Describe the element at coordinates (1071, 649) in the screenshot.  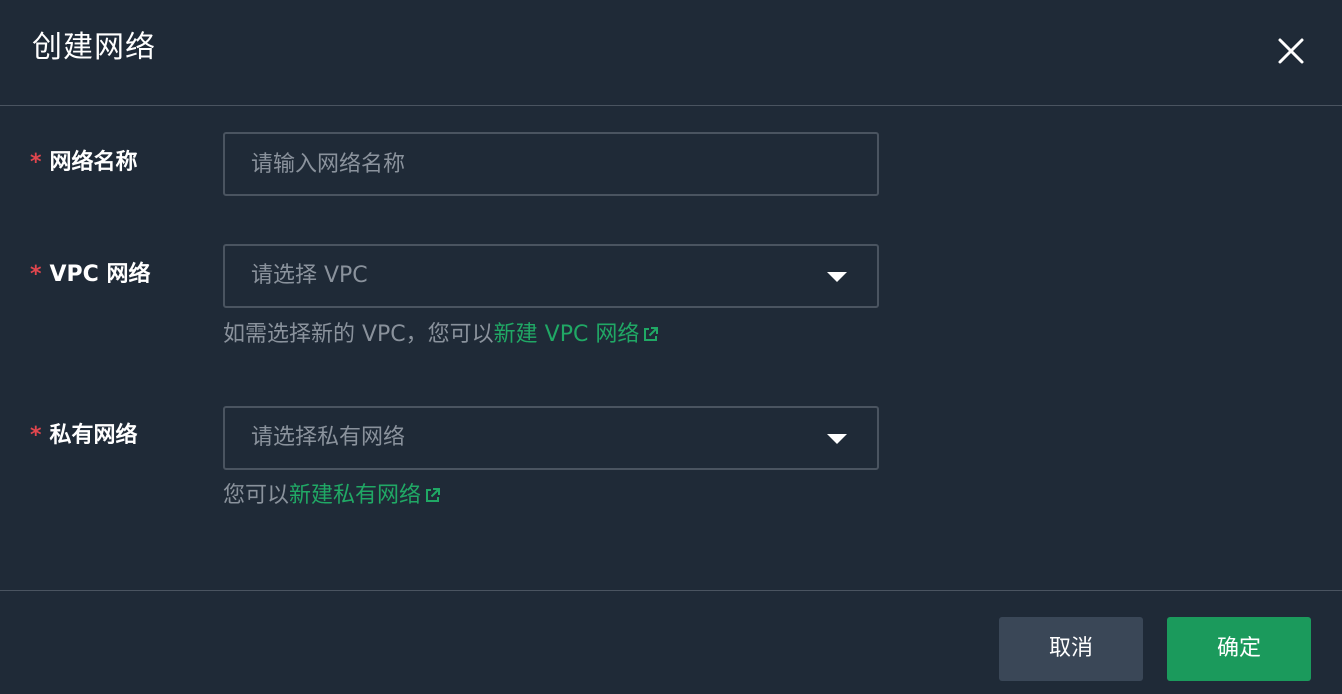
I see `cancel-button: 取消` at that location.